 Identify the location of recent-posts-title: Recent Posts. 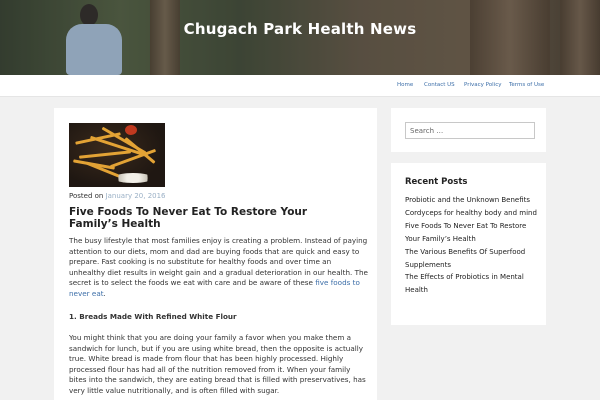
(436, 182).